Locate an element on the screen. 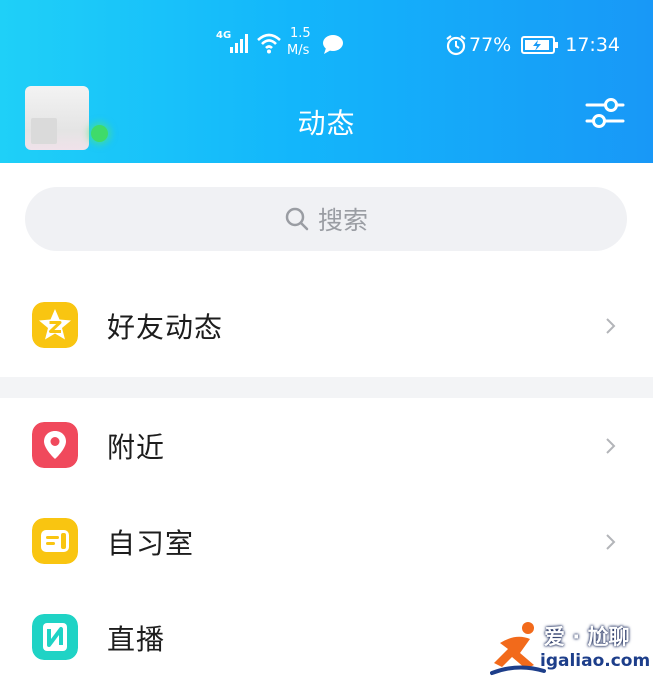 This screenshot has height=686, width=653. search-placeholder: 搜索 is located at coordinates (342, 220).